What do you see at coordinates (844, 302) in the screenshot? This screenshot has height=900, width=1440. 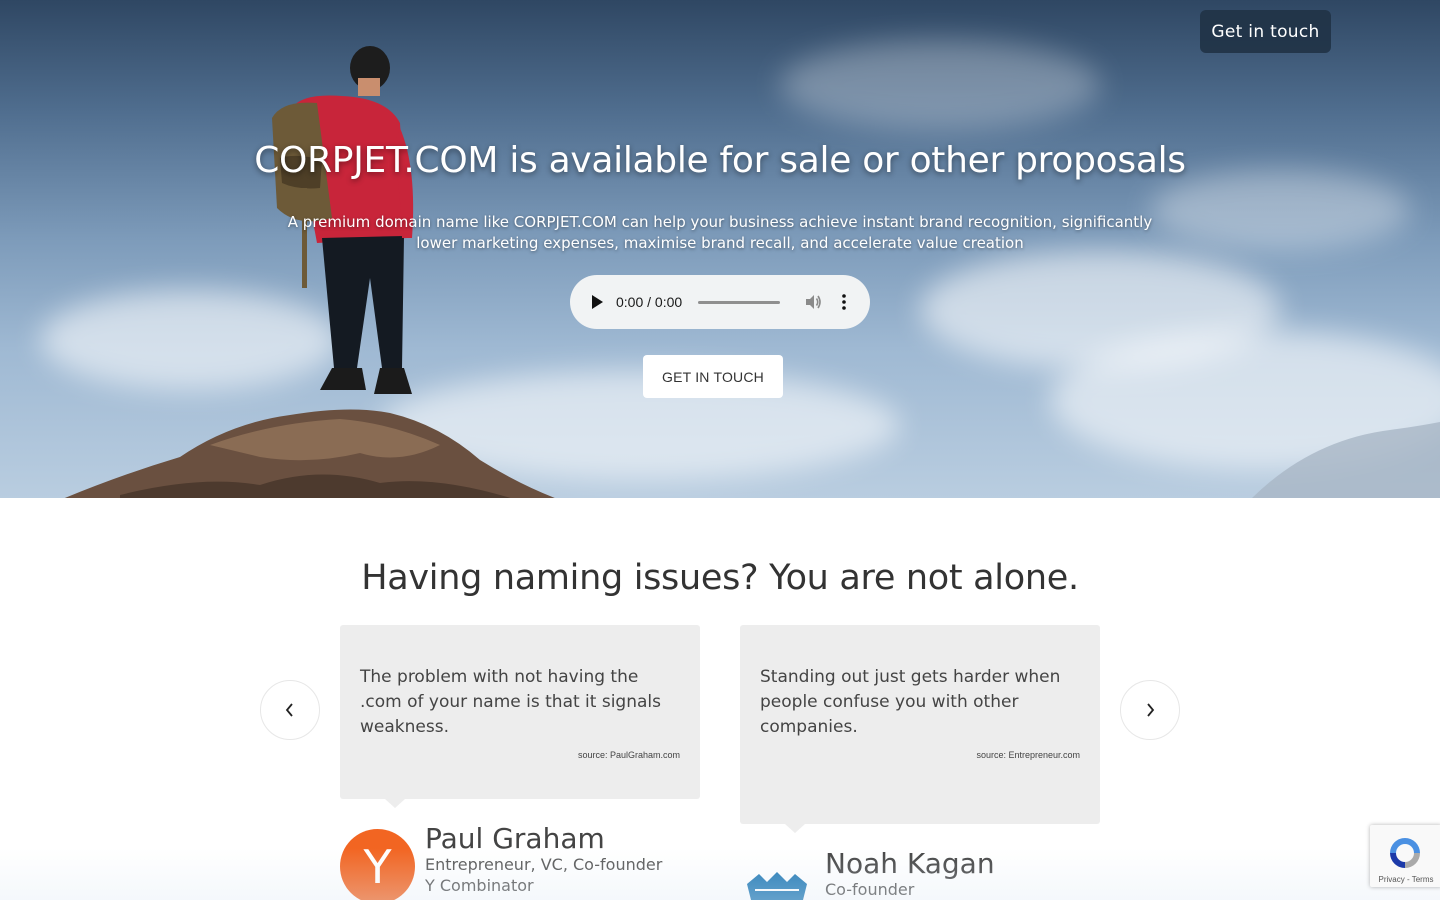 I see `more-options-icon` at bounding box center [844, 302].